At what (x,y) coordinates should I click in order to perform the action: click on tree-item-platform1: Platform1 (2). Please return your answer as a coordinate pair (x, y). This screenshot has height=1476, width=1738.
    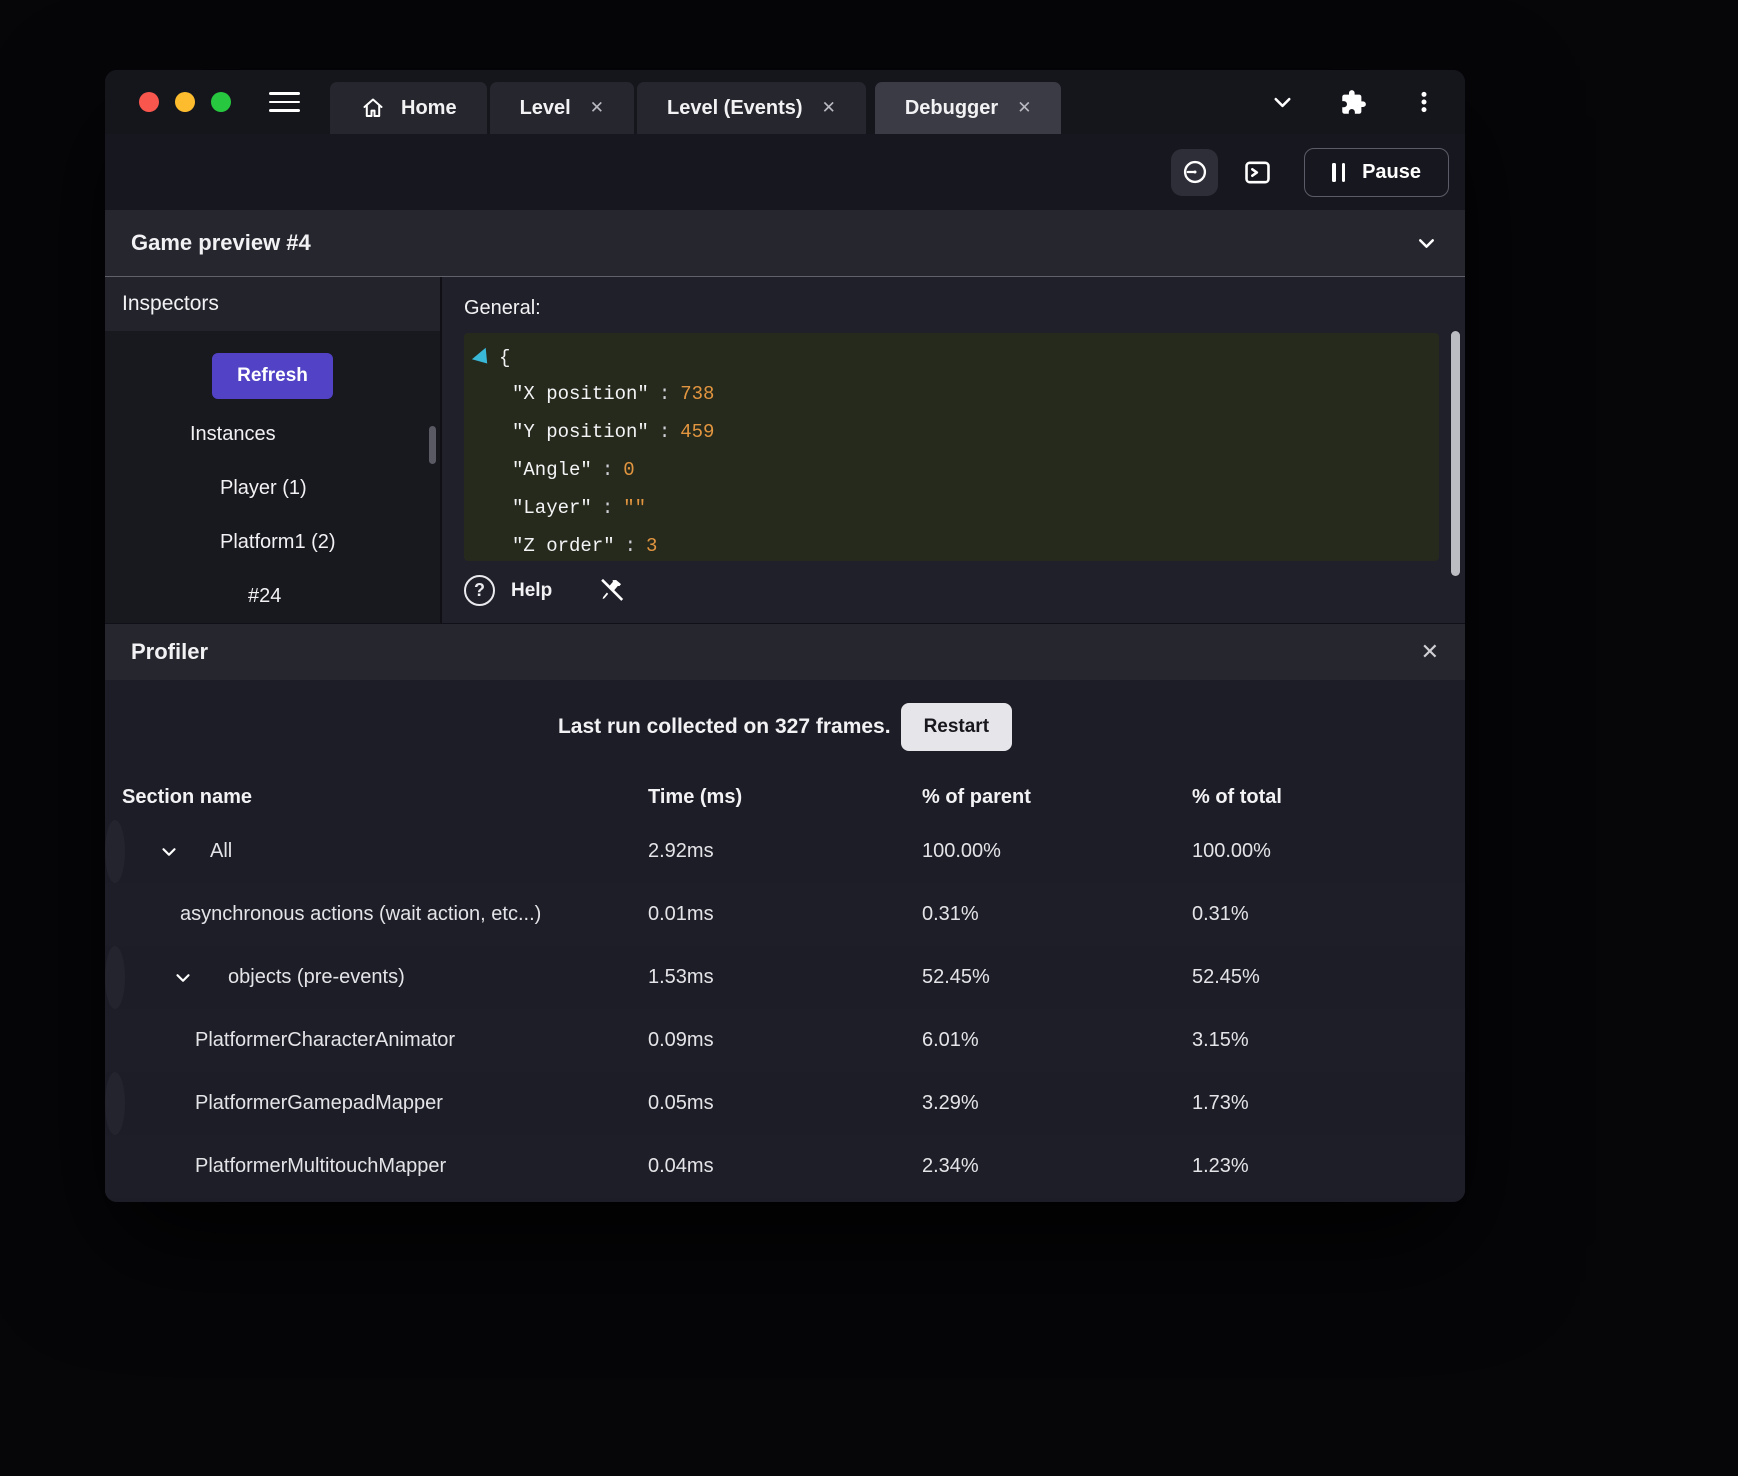
    Looking at the image, I should click on (272, 542).